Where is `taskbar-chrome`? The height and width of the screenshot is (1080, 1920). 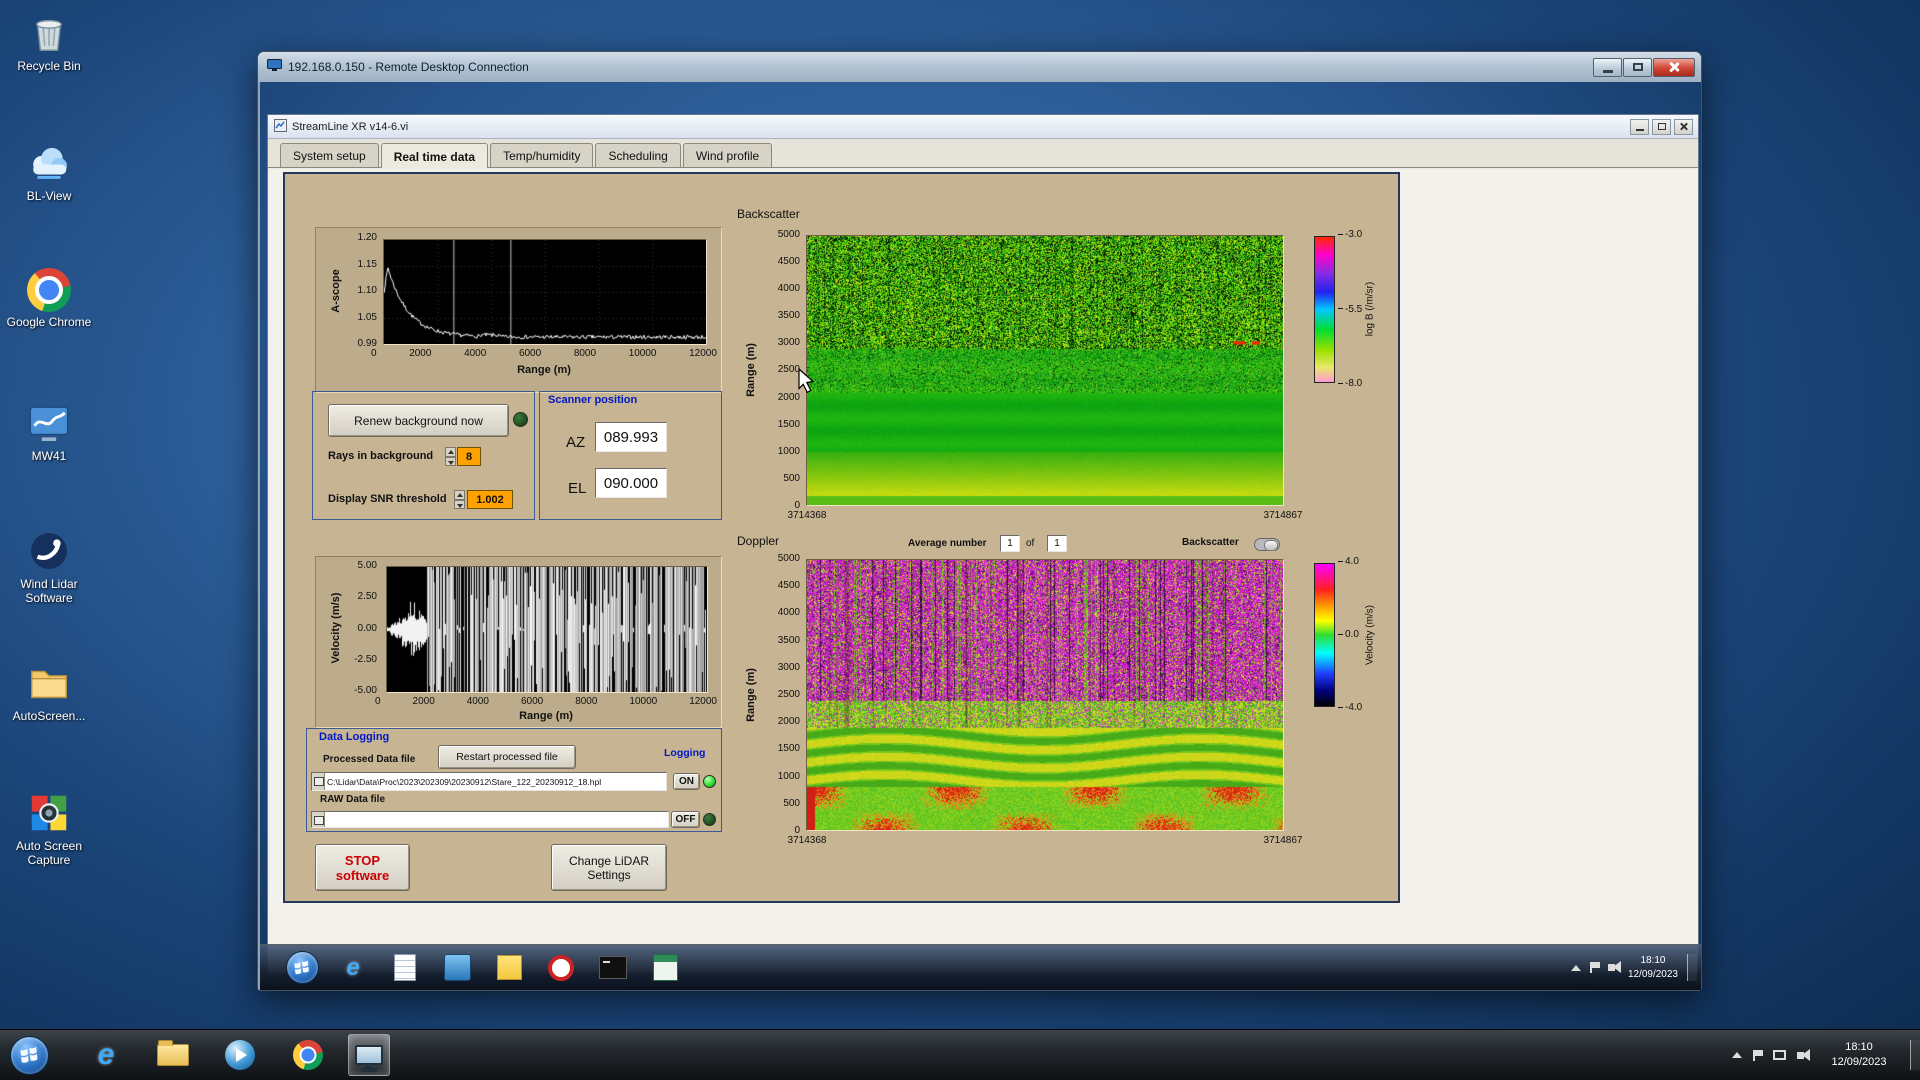 taskbar-chrome is located at coordinates (308, 1055).